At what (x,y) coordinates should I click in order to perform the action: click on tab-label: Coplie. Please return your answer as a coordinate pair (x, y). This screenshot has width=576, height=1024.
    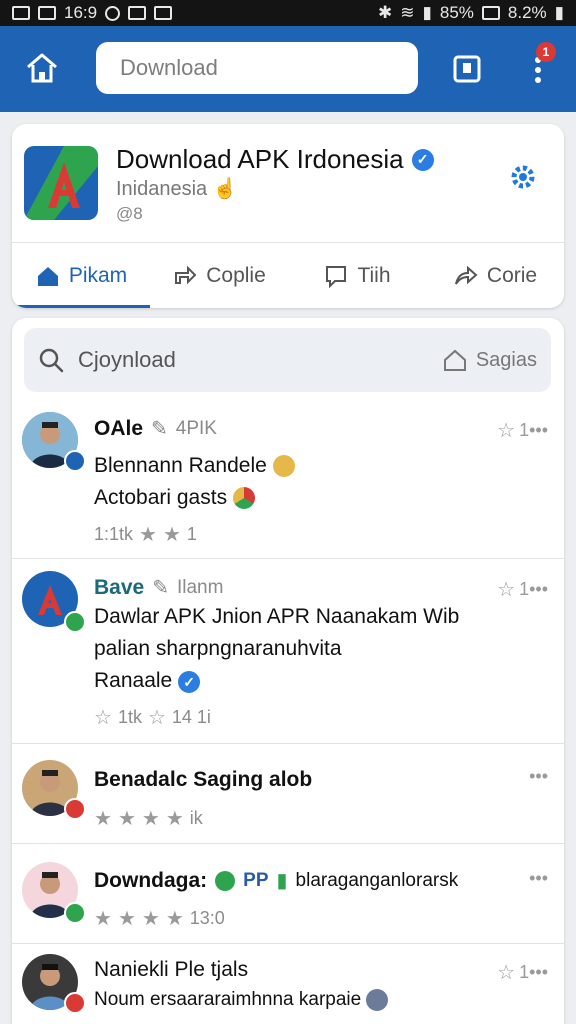
    Looking at the image, I should click on (236, 275).